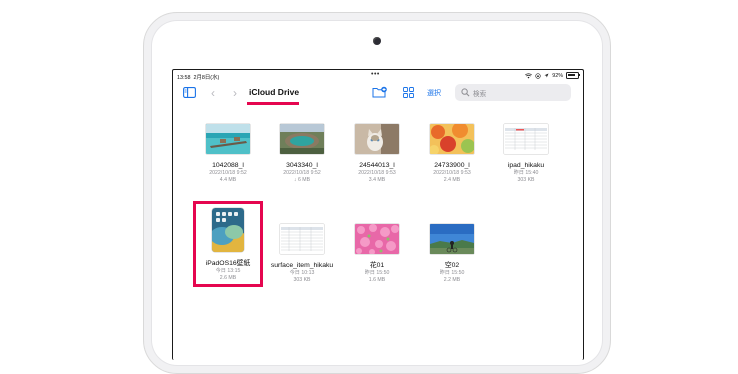 This screenshot has width=738, height=374. Describe the element at coordinates (302, 165) in the screenshot. I see `file-name: 3043340_l` at that location.